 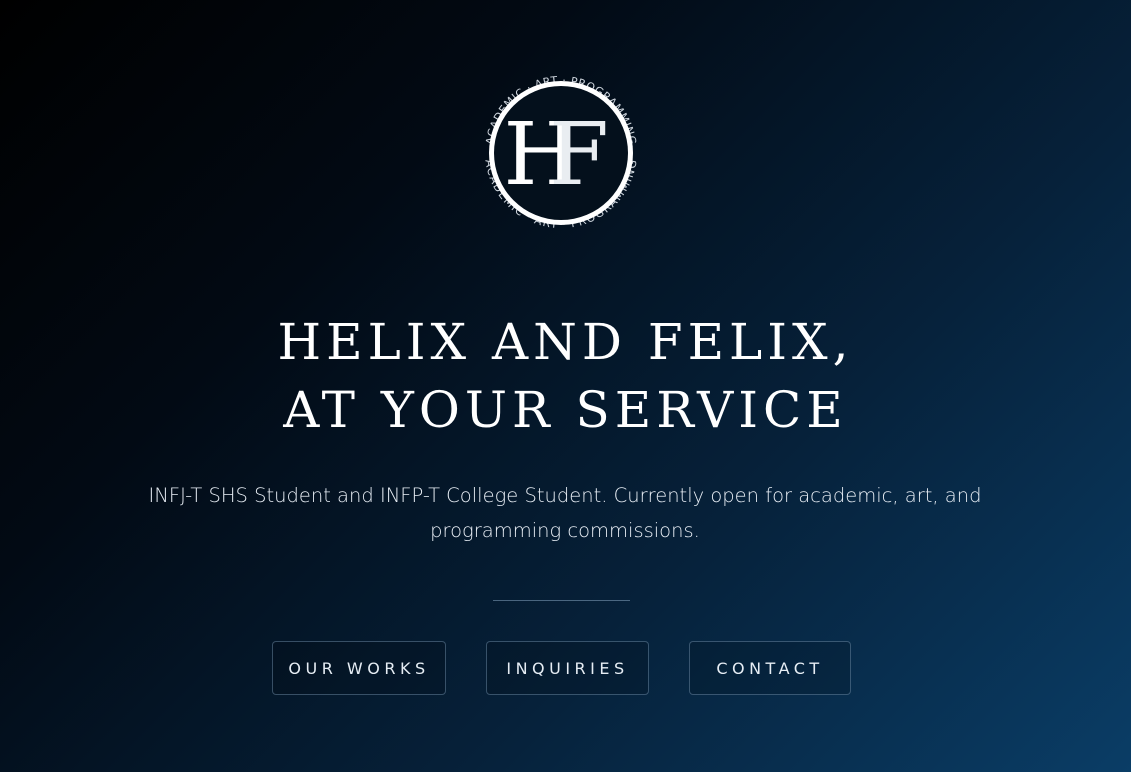 What do you see at coordinates (770, 668) in the screenshot?
I see `contact-button: CONTACT` at bounding box center [770, 668].